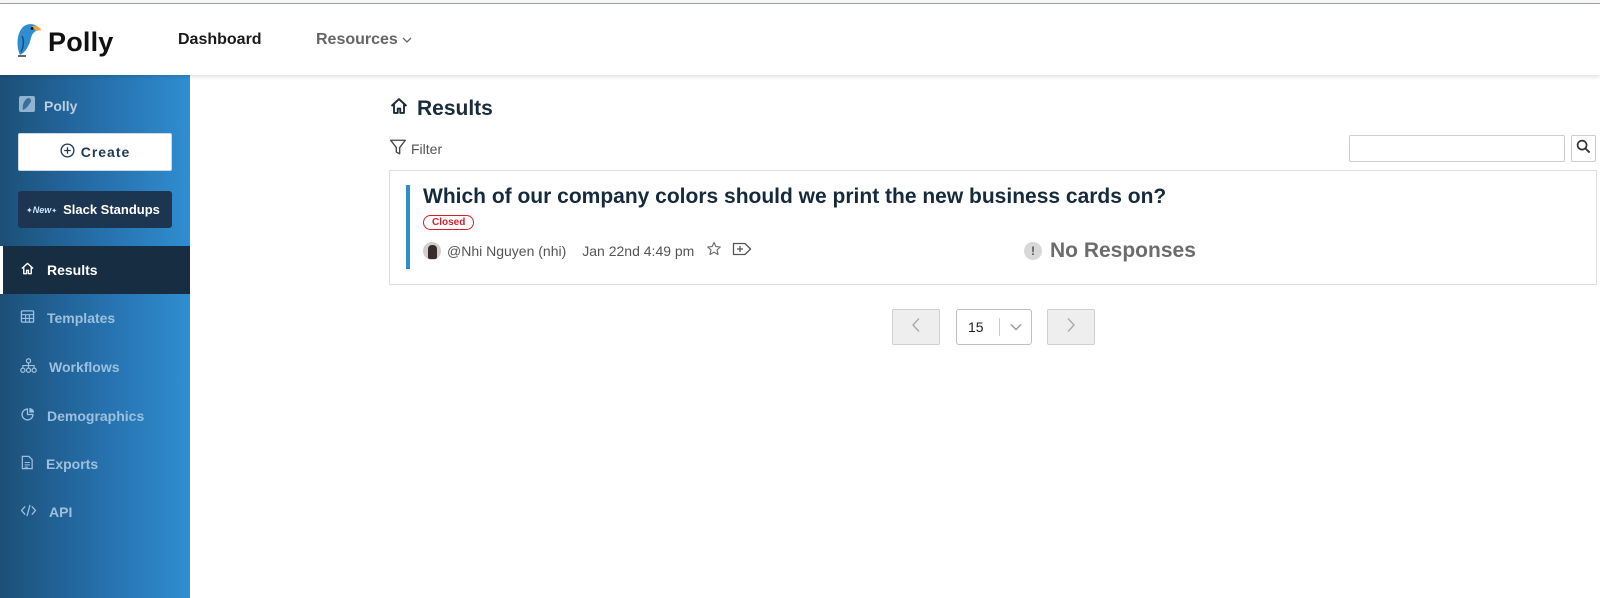 The height and width of the screenshot is (598, 1600). Describe the element at coordinates (1457, 148) in the screenshot. I see `search-input` at that location.